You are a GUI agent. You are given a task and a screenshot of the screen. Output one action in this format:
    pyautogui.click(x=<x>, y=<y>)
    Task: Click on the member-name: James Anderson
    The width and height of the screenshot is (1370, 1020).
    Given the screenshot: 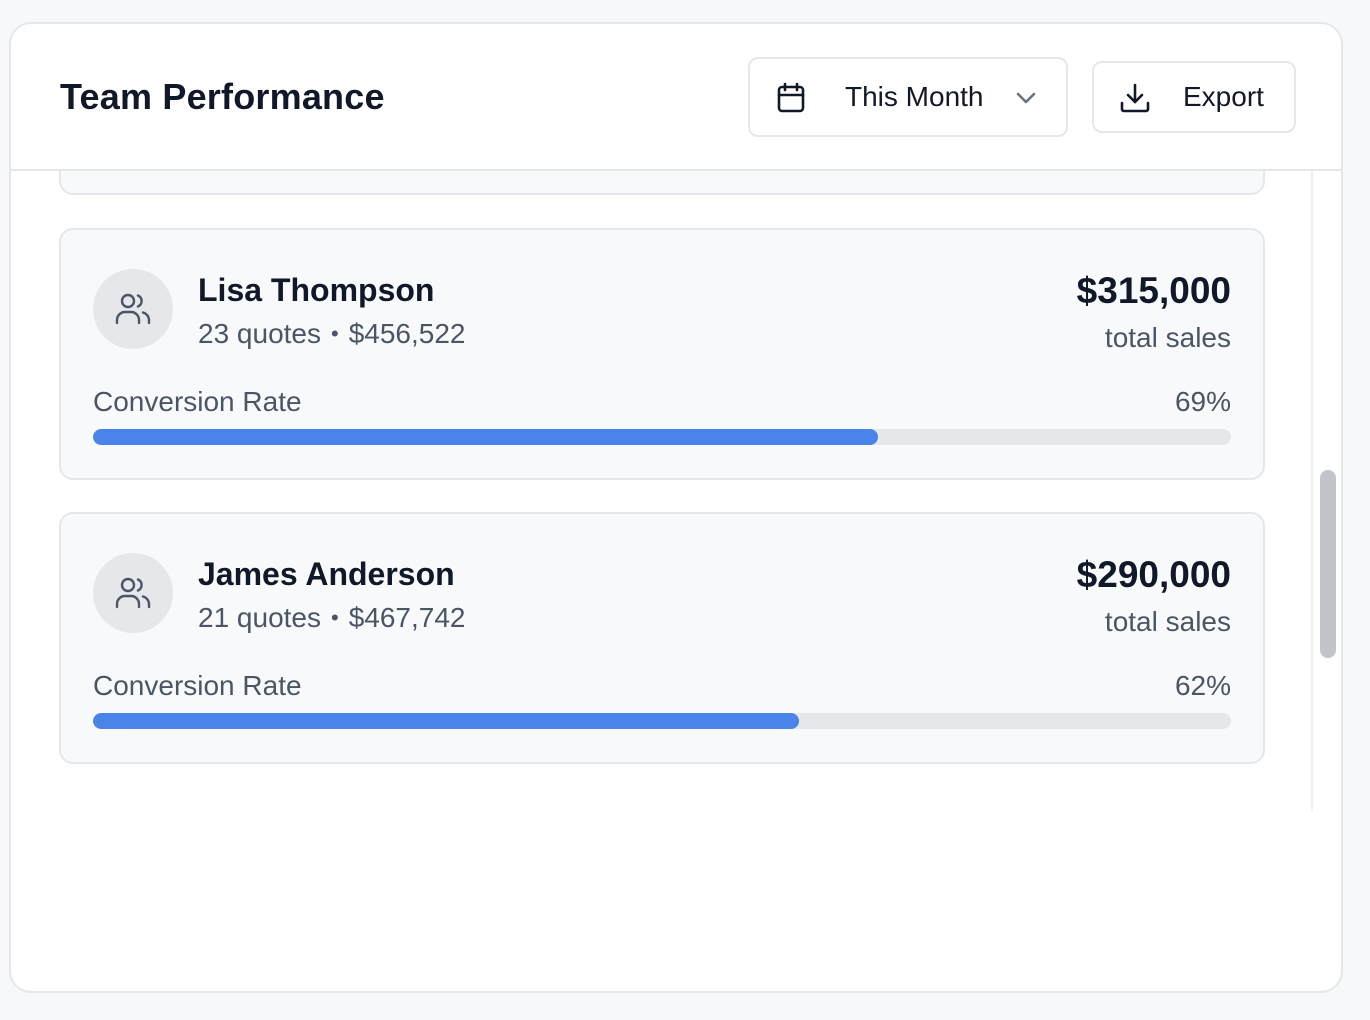 What is the action you would take?
    pyautogui.click(x=326, y=574)
    